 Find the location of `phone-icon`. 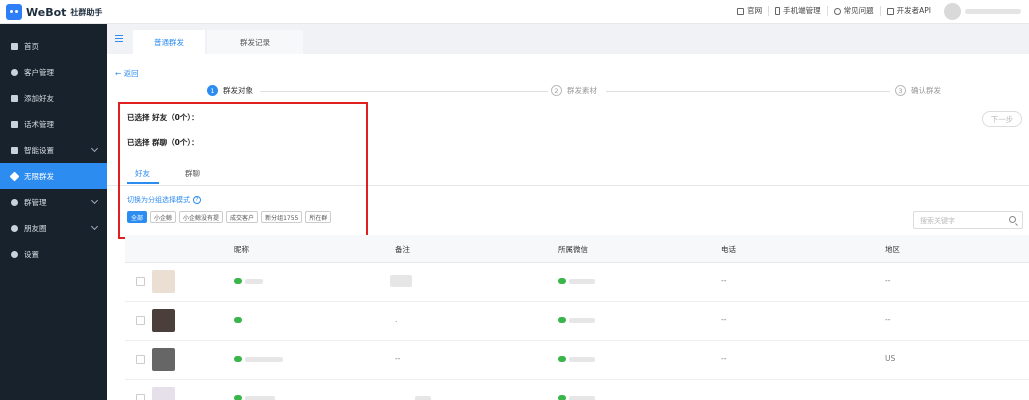

phone-icon is located at coordinates (778, 11).